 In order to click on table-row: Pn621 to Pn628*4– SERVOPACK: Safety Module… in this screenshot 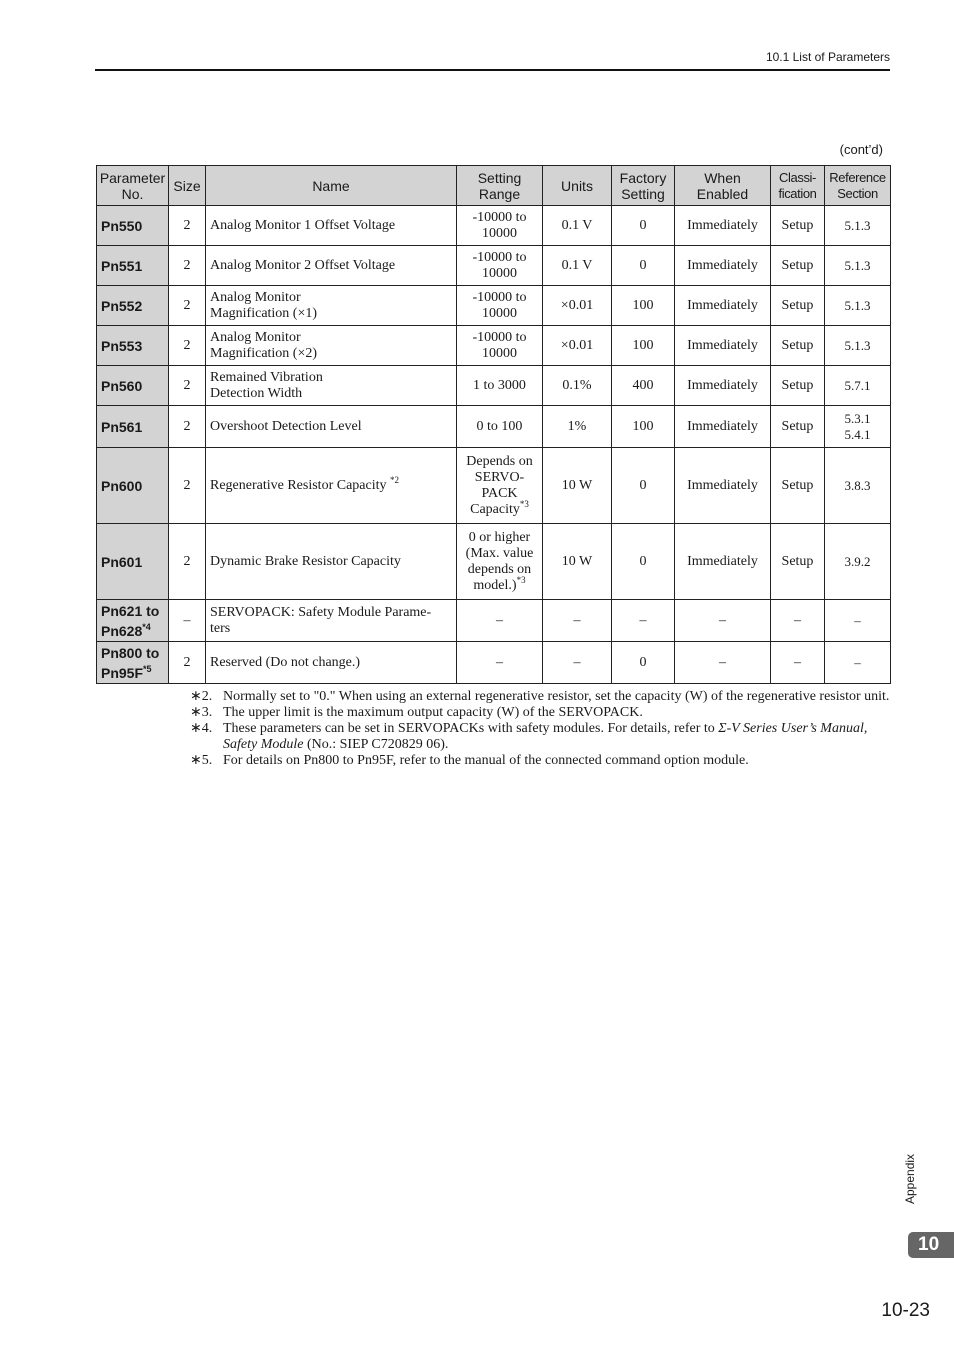, I will do `click(493, 620)`.